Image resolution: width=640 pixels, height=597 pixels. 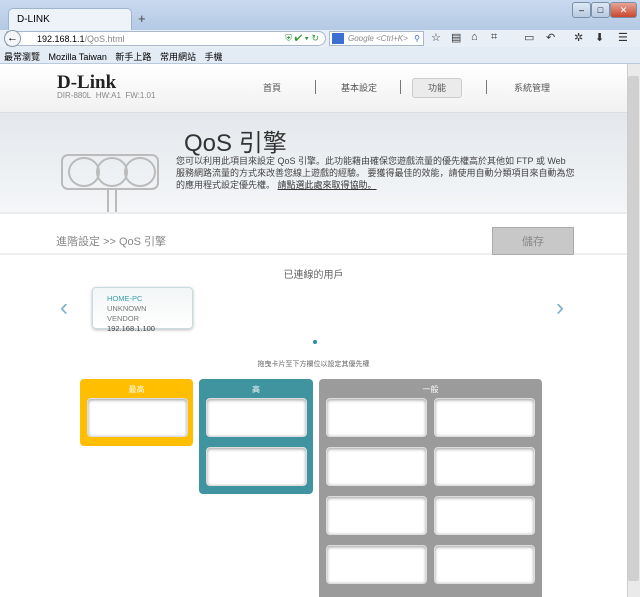 I want to click on fw-version: FW:1.01, so click(x=140, y=95).